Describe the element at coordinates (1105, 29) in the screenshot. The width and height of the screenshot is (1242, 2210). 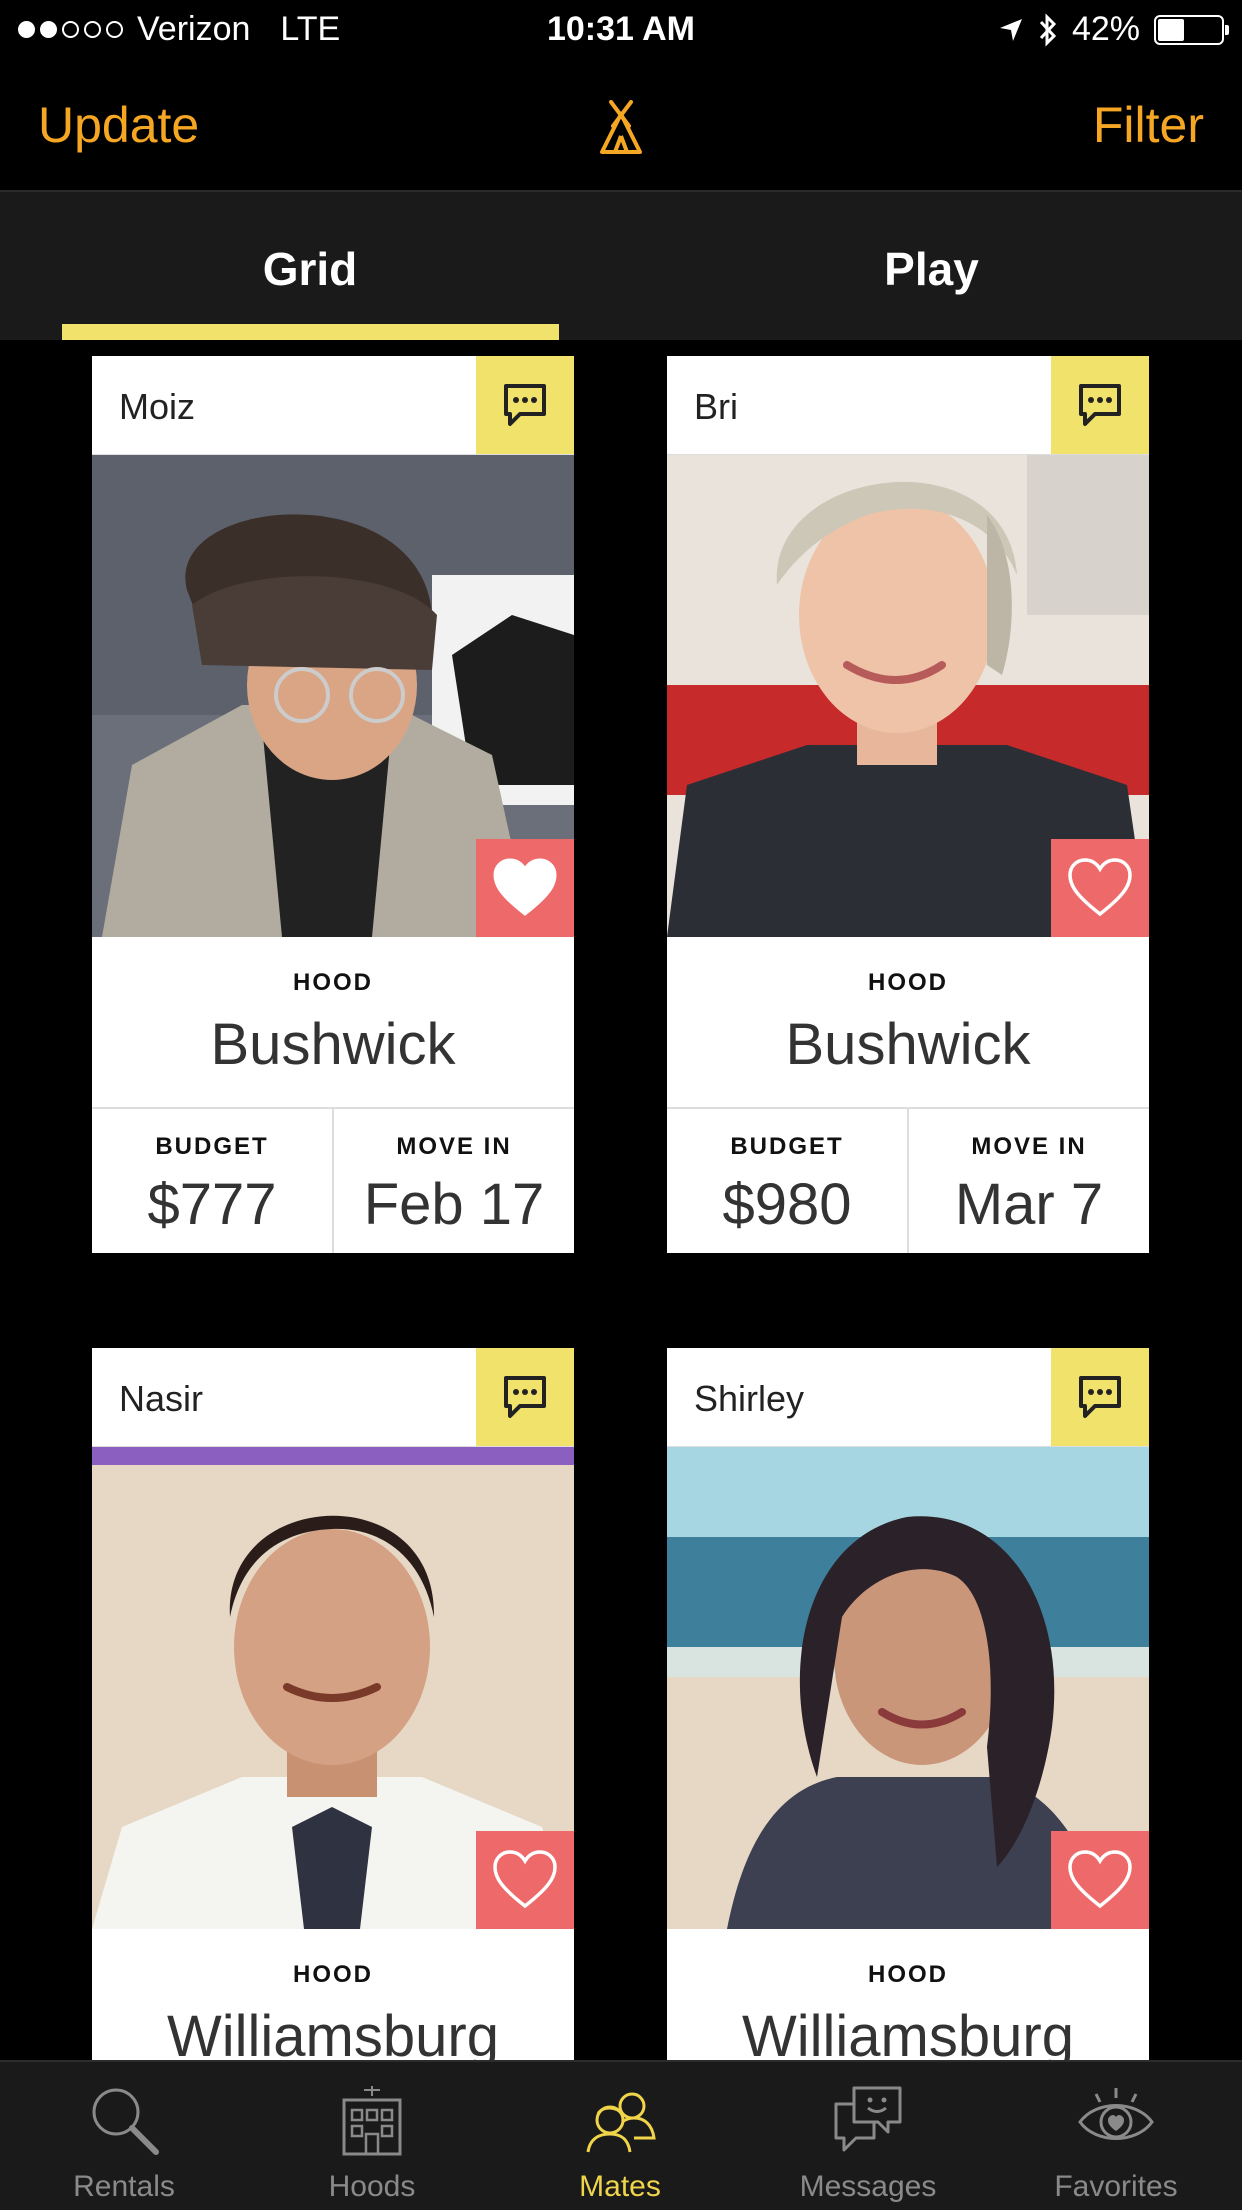
I see `battery-percent: 42%` at that location.